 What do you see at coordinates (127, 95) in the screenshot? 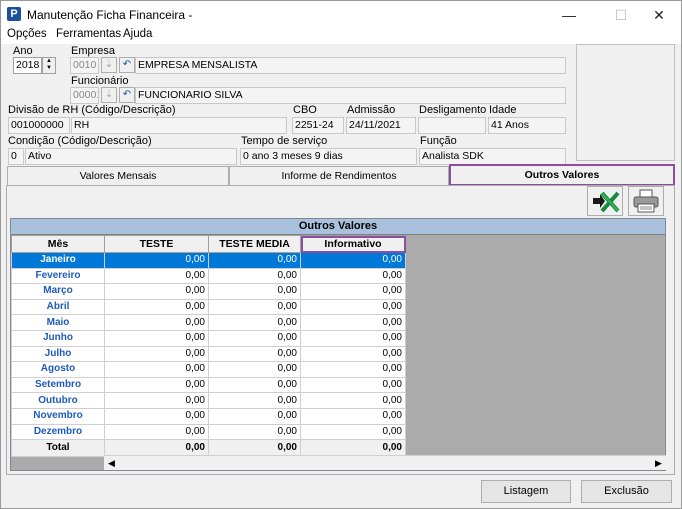
I see `funcionario-undo-icon: ↶` at bounding box center [127, 95].